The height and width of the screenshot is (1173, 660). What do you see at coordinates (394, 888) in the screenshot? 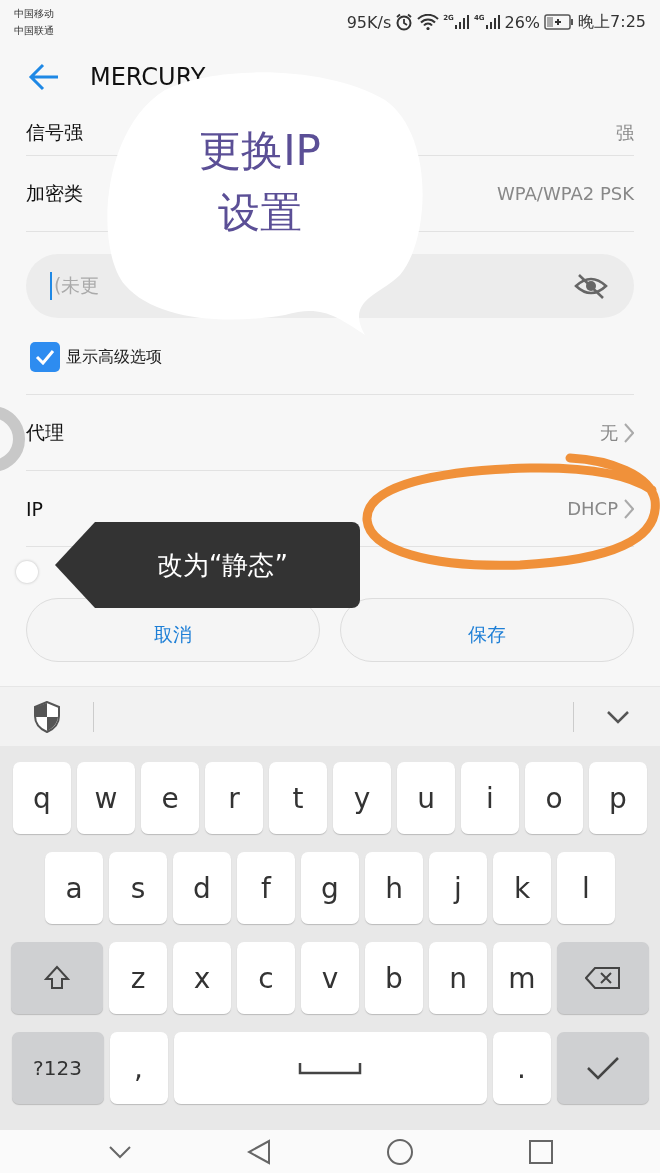
I see `key: h` at bounding box center [394, 888].